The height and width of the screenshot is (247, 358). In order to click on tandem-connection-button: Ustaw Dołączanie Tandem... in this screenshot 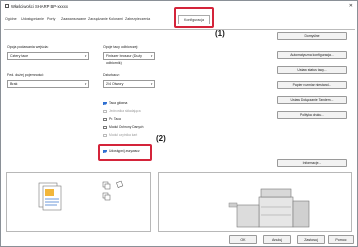, I will do `click(312, 100)`.